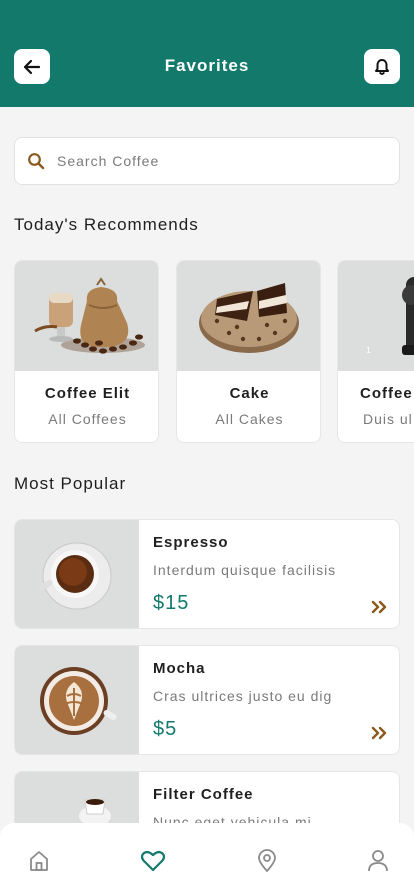 Image resolution: width=414 pixels, height=896 pixels. Describe the element at coordinates (77, 574) in the screenshot. I see `espresso-image` at that location.